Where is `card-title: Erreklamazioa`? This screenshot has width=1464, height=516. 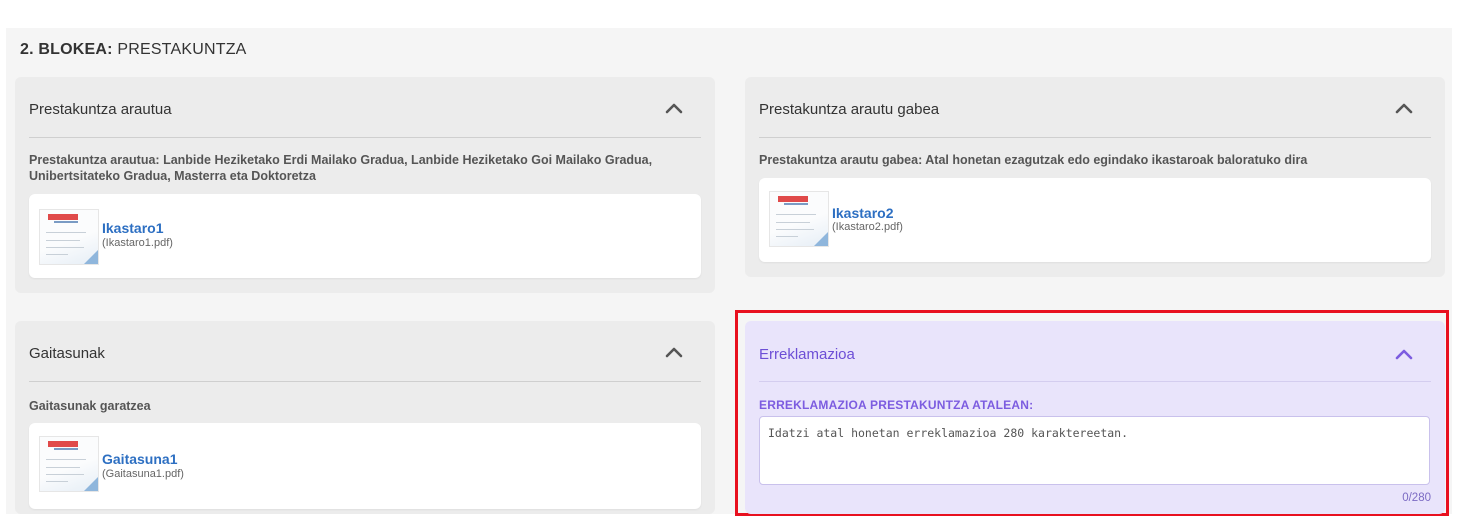 card-title: Erreklamazioa is located at coordinates (807, 354).